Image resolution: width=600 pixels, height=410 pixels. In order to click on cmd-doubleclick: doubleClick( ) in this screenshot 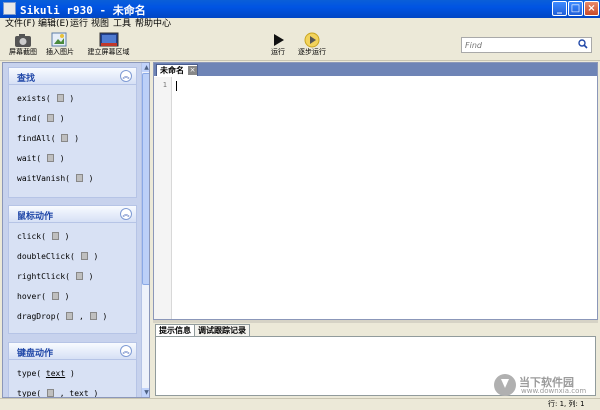, I will do `click(57, 257)`.